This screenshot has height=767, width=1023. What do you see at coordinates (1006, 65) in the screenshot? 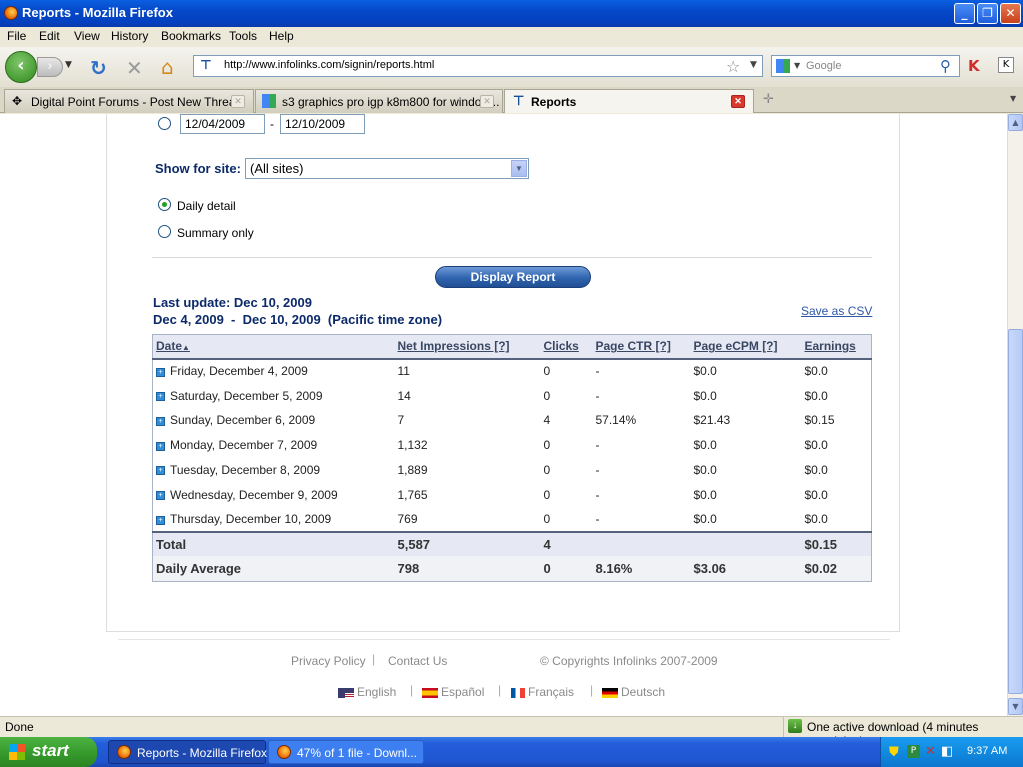
I see `addon-icon: K` at bounding box center [1006, 65].